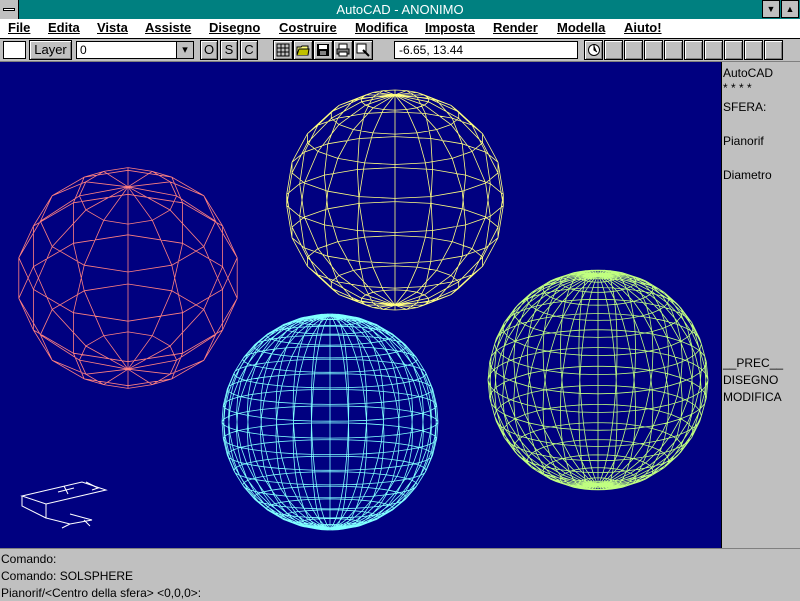  I want to click on maximize-icon: ▲, so click(790, 9).